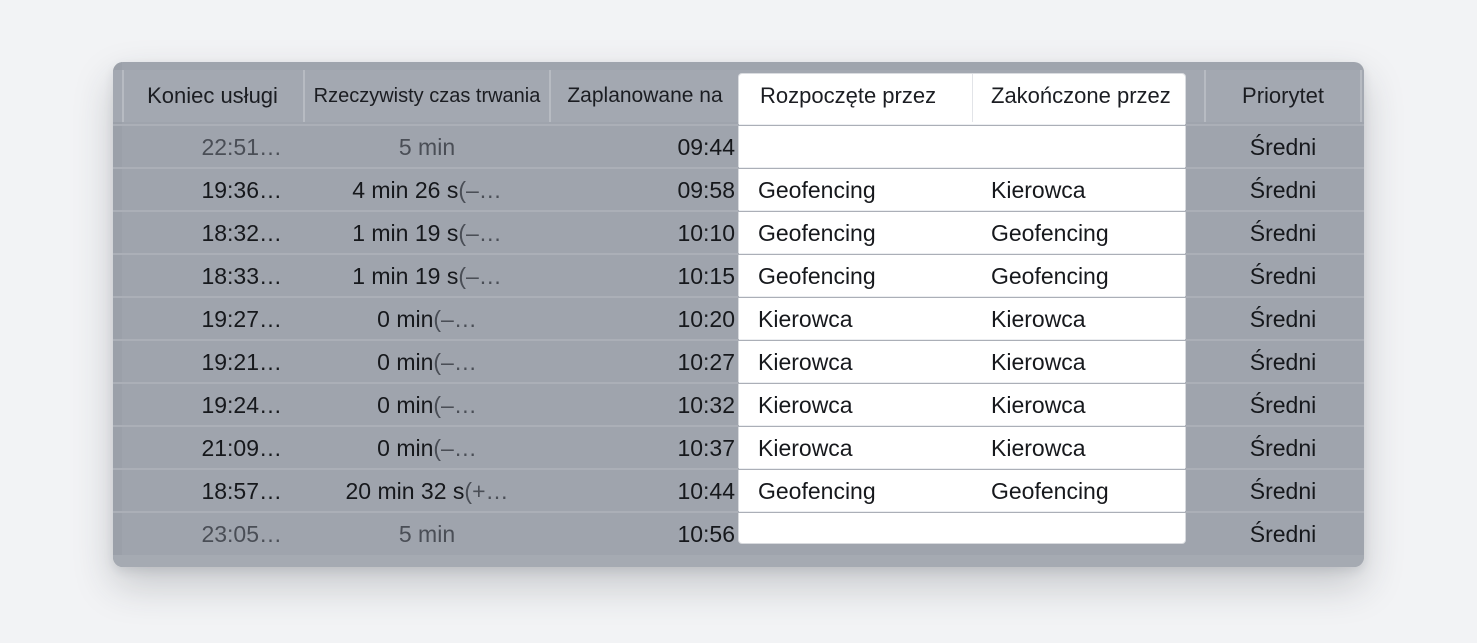 The height and width of the screenshot is (643, 1477). Describe the element at coordinates (212, 96) in the screenshot. I see `column-header-end: Koniec usługi` at that location.